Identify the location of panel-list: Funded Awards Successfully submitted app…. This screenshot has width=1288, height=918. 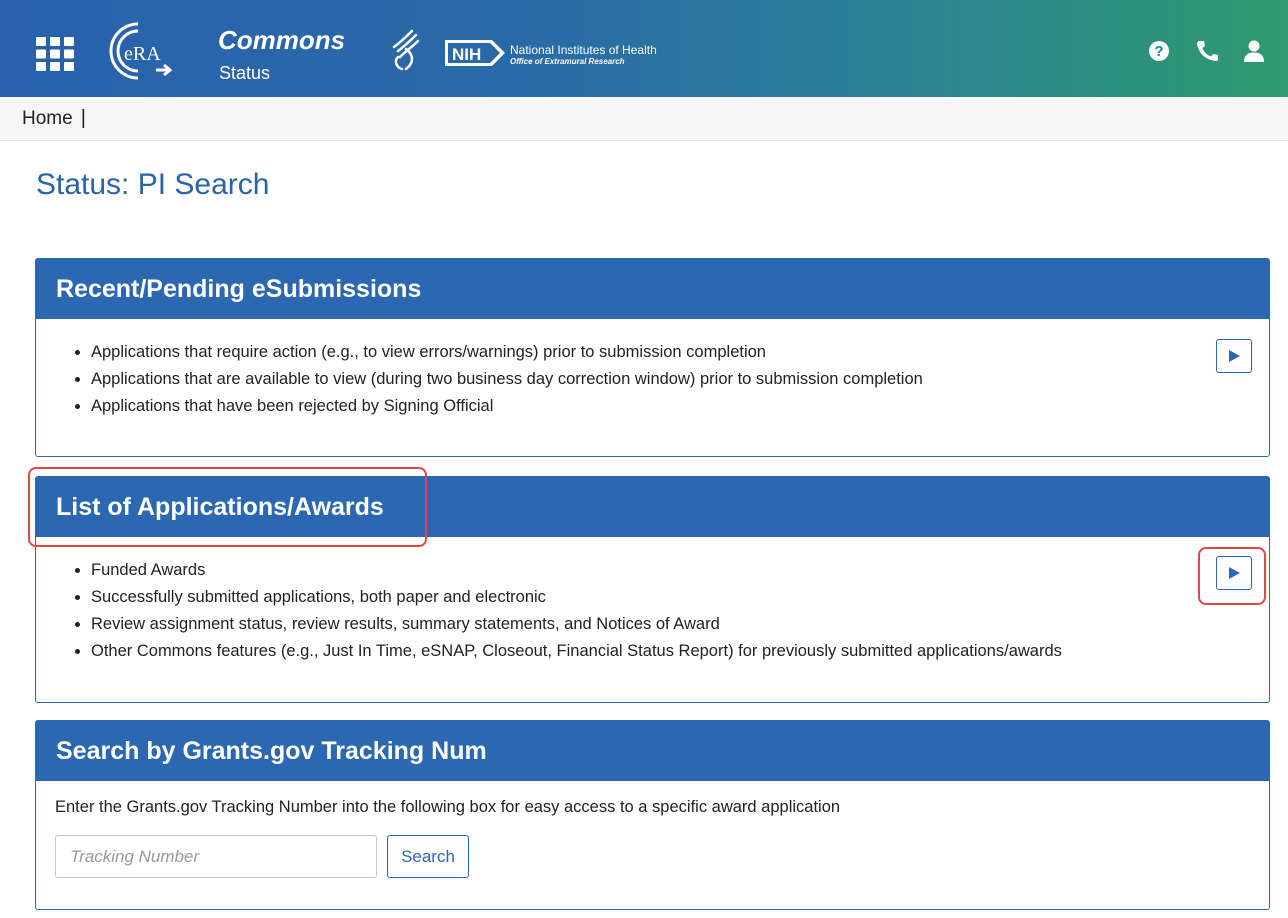
(652, 611).